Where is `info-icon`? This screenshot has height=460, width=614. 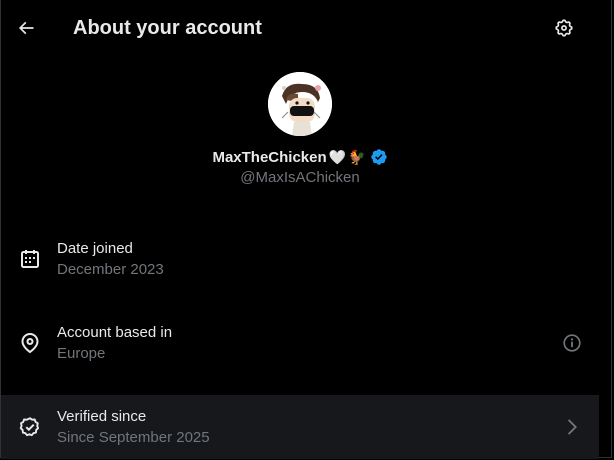 info-icon is located at coordinates (572, 343).